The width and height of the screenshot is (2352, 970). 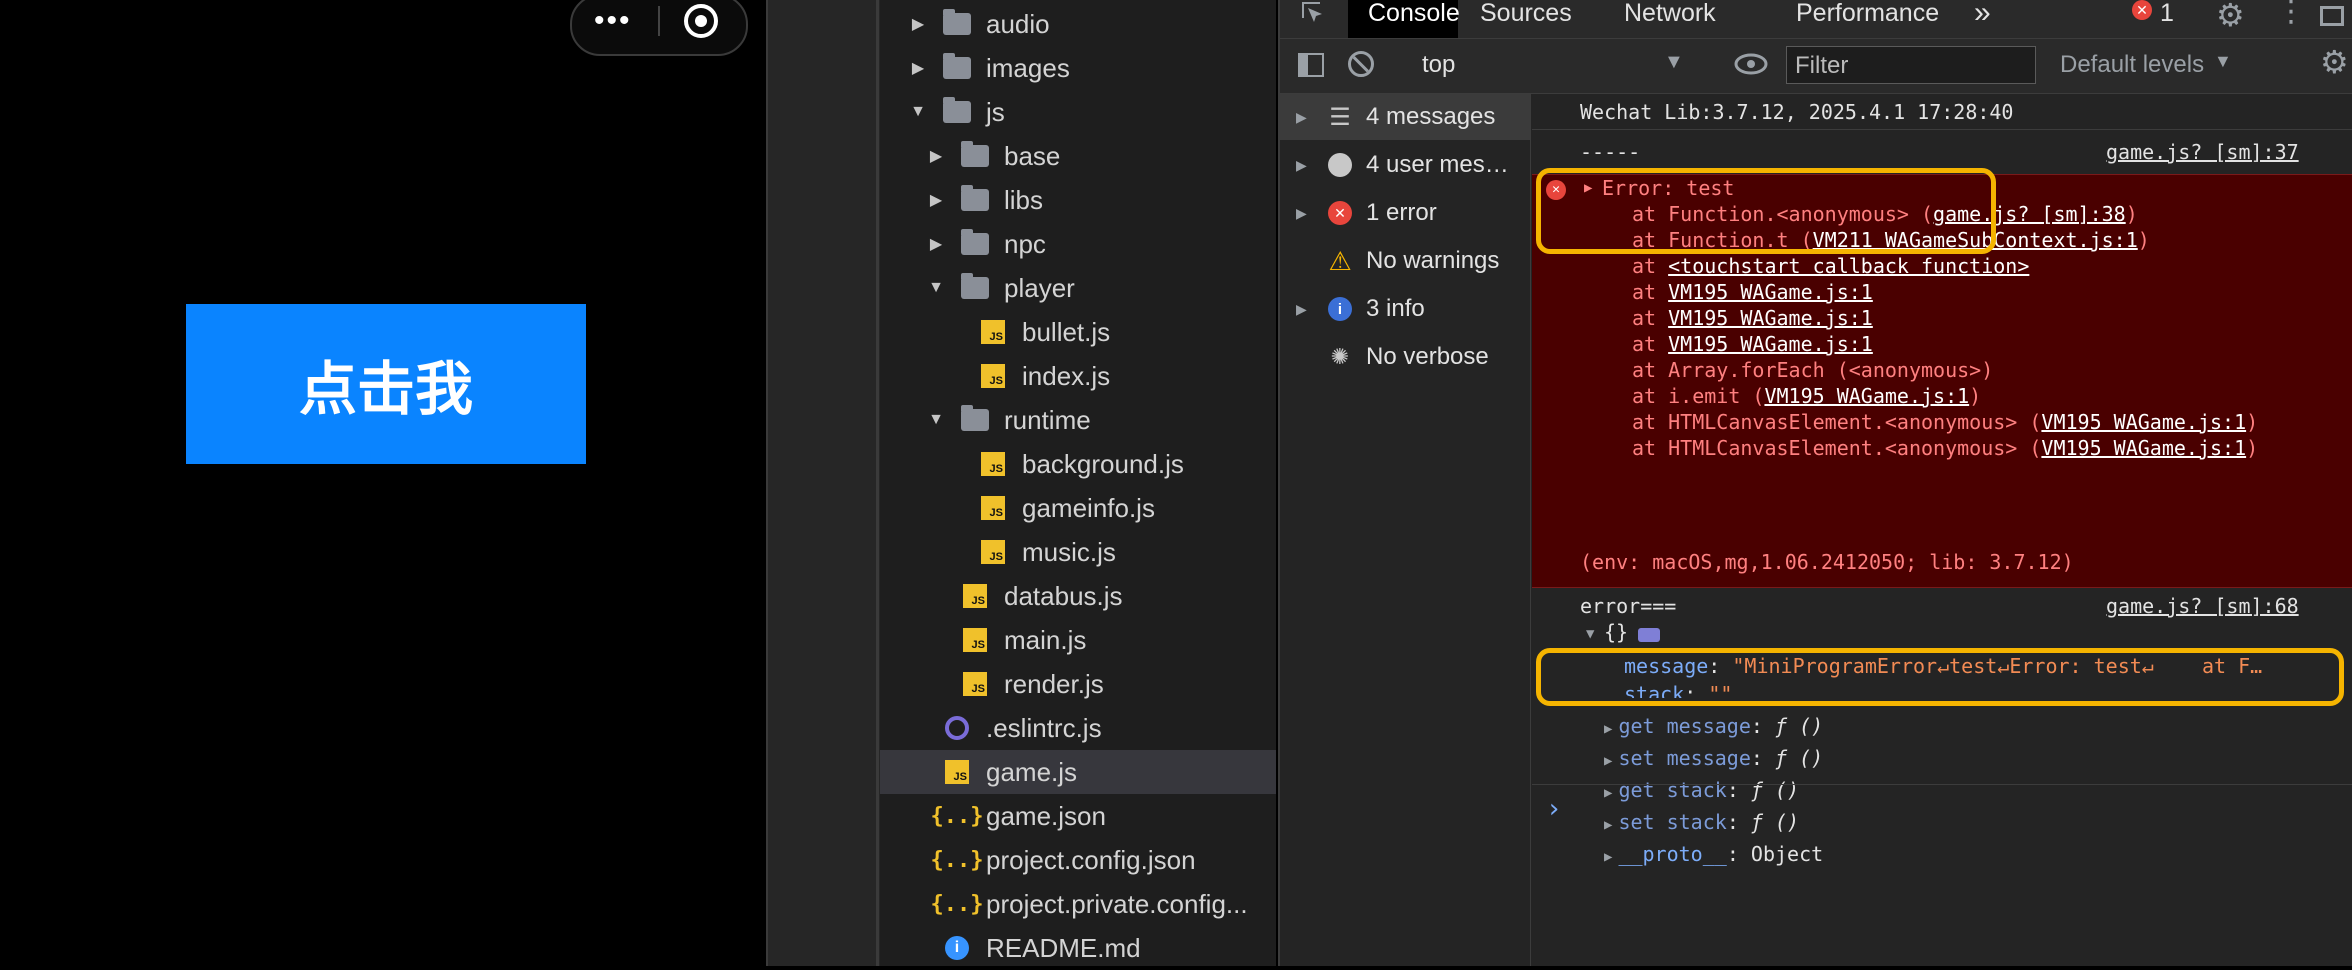 What do you see at coordinates (1078, 552) in the screenshot?
I see `tree-item: JS music.js` at bounding box center [1078, 552].